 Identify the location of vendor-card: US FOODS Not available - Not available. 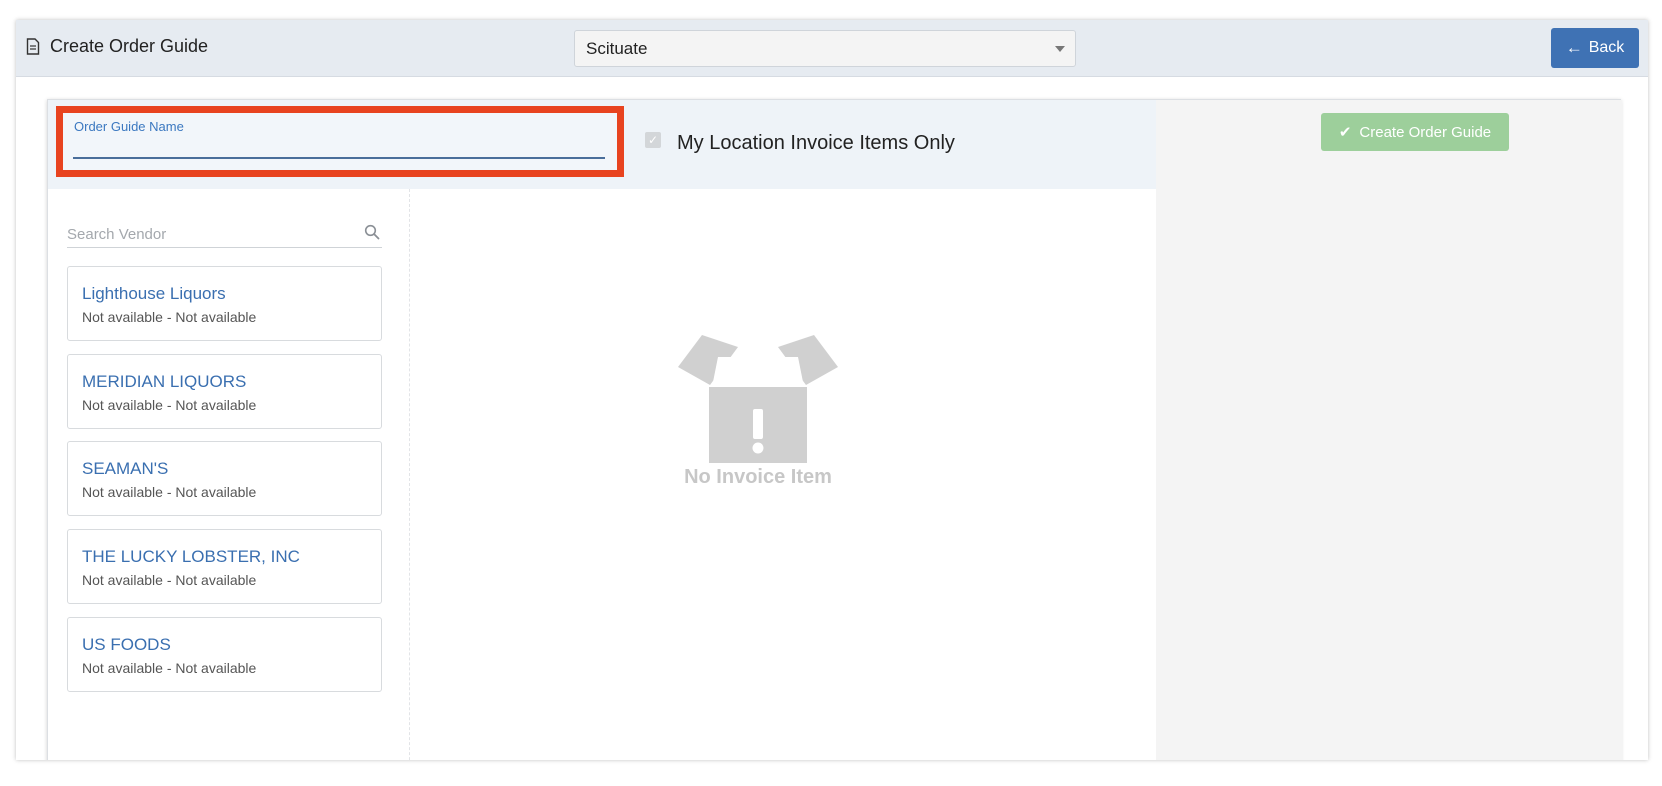
(224, 654).